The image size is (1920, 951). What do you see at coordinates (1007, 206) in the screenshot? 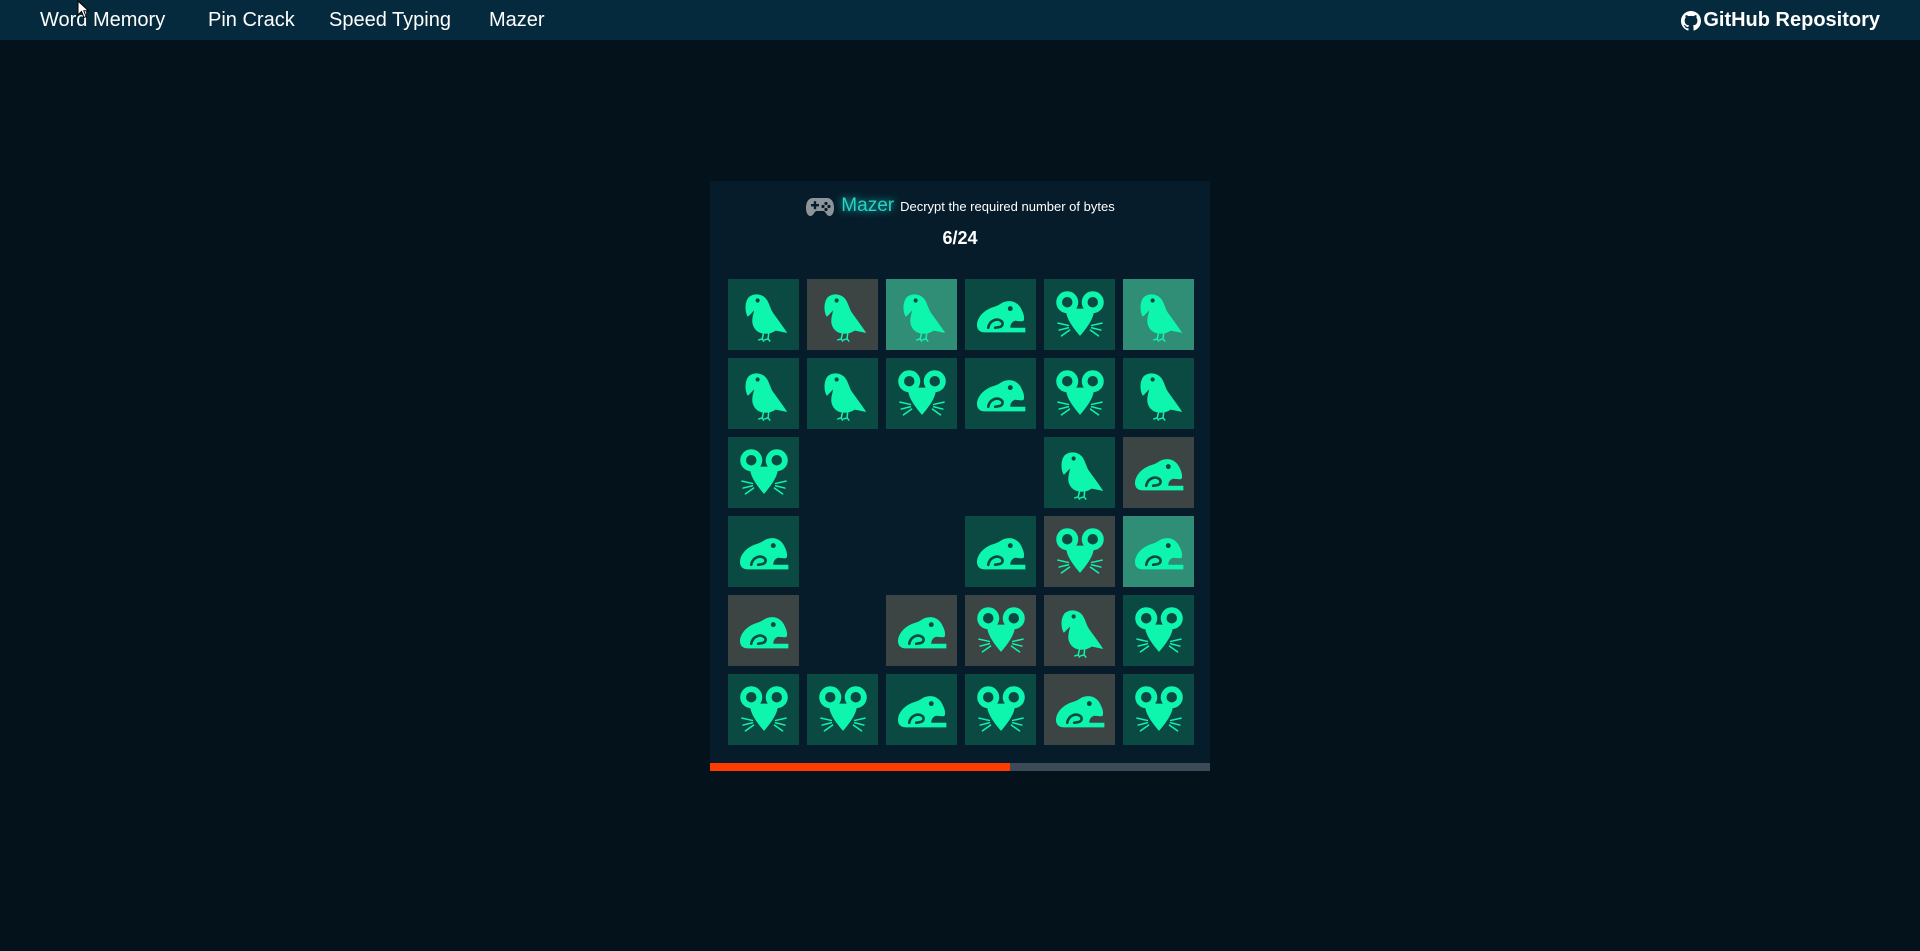
I see `game-description: Decrypt the required number of bytes` at bounding box center [1007, 206].